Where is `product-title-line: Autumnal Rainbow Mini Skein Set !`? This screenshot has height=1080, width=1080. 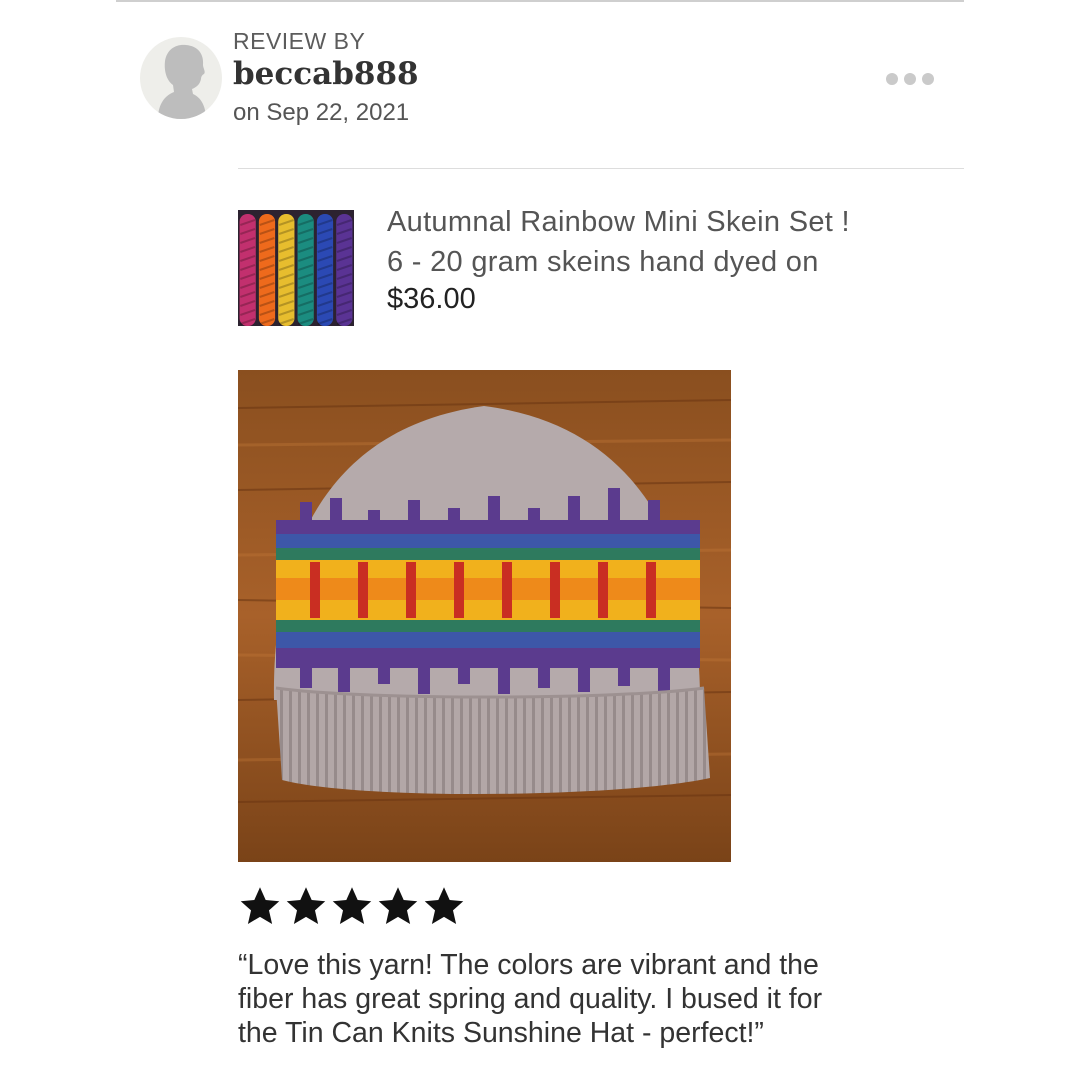 product-title-line: Autumnal Rainbow Mini Skein Set ! is located at coordinates (618, 222).